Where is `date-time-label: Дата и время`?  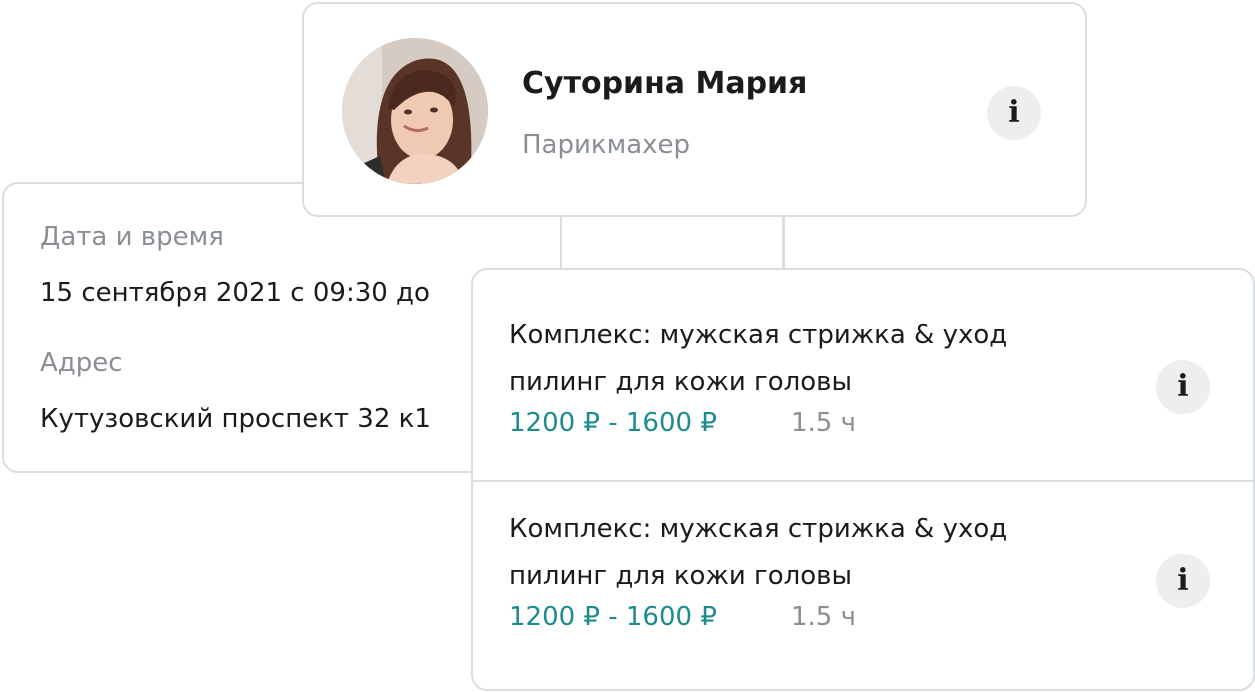
date-time-label: Дата и время is located at coordinates (132, 237).